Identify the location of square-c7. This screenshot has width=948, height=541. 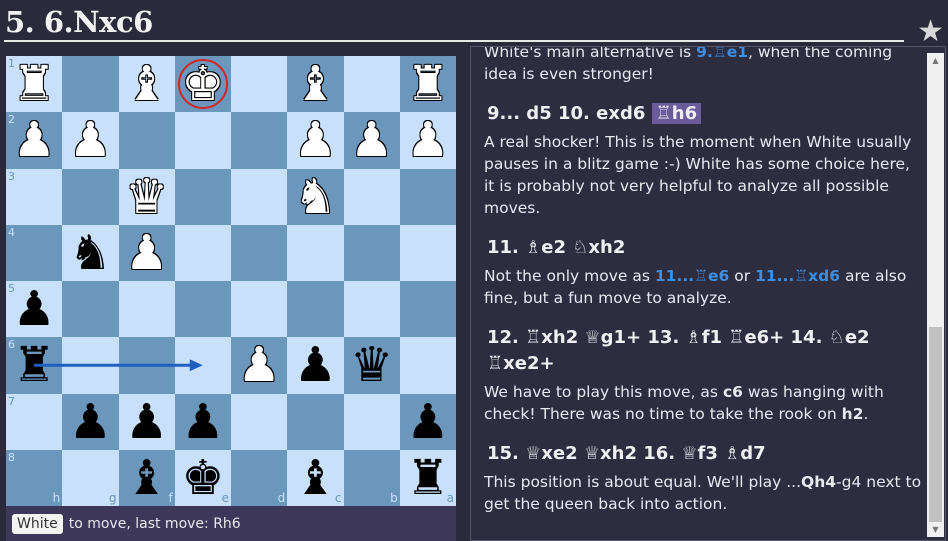
(315, 421).